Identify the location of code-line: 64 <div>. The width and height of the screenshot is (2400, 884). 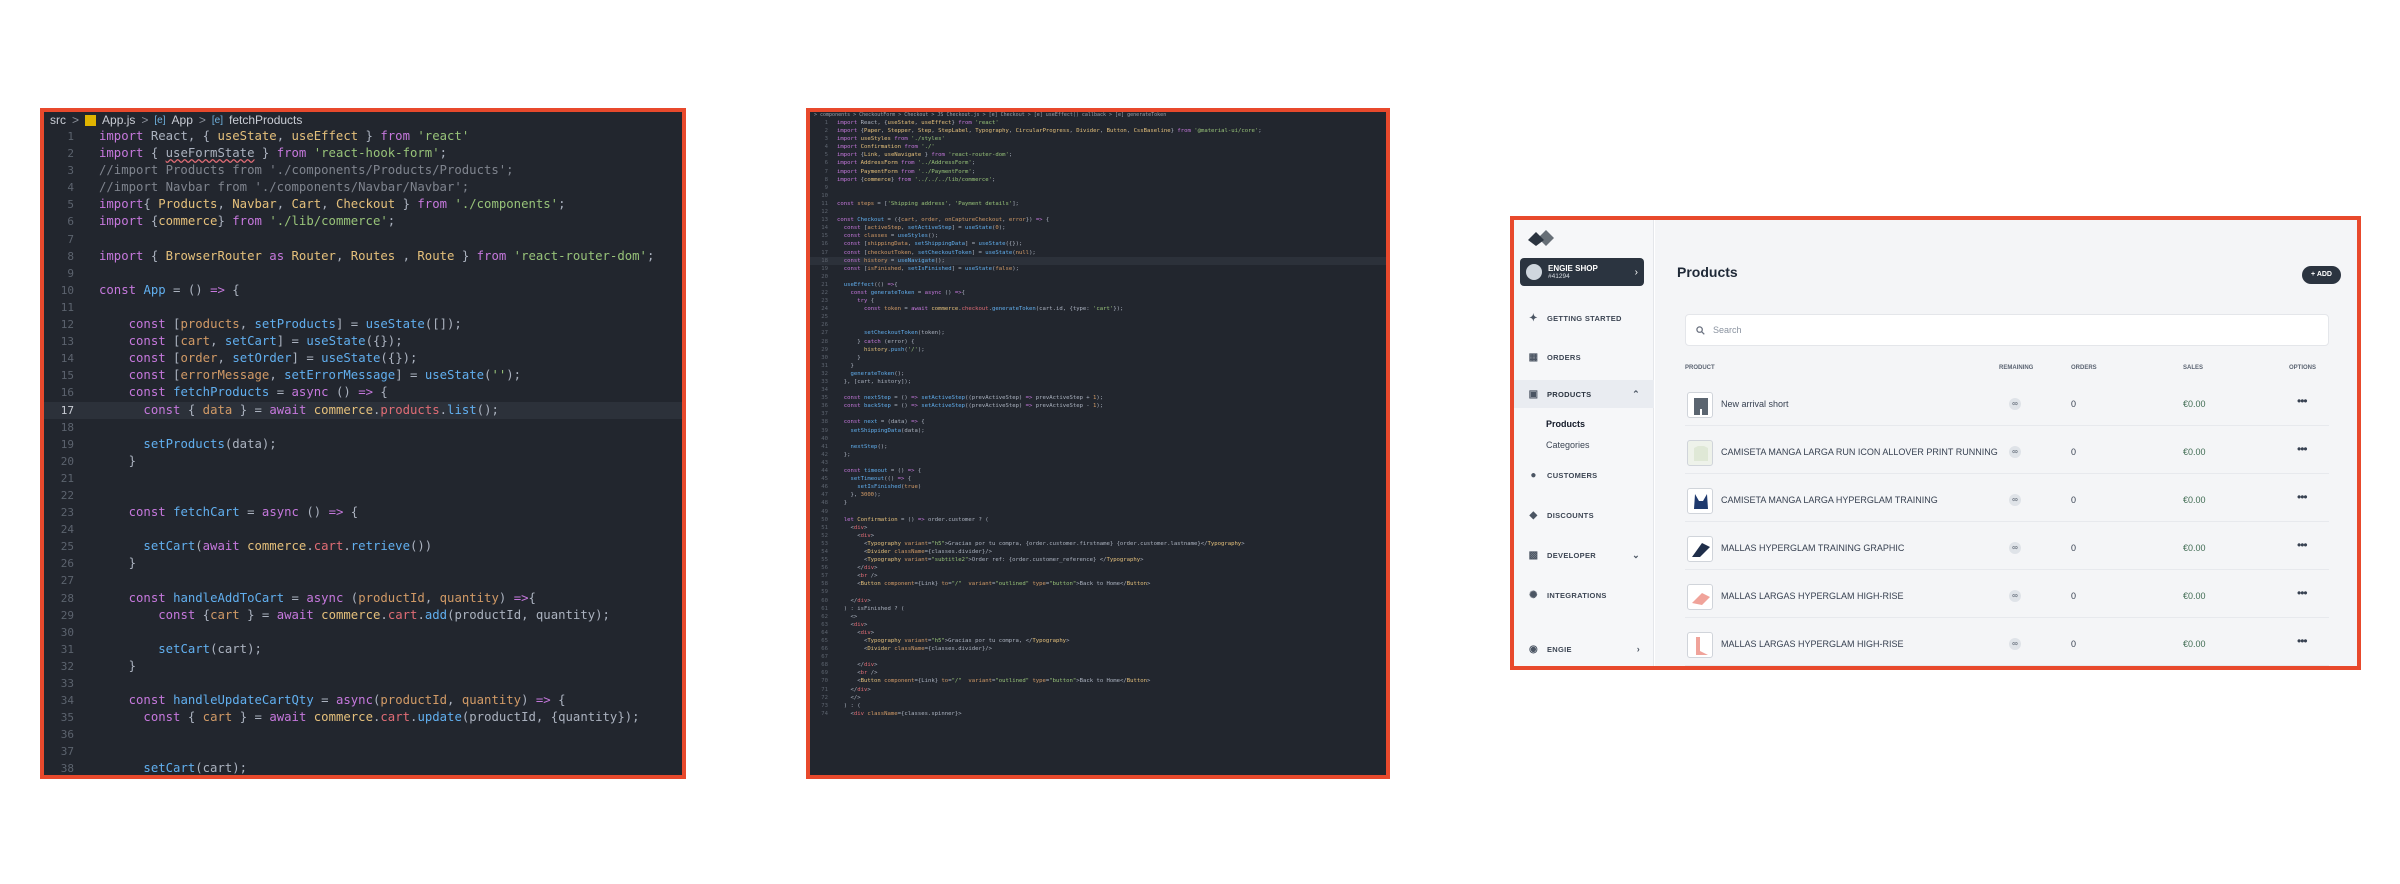
(1098, 633).